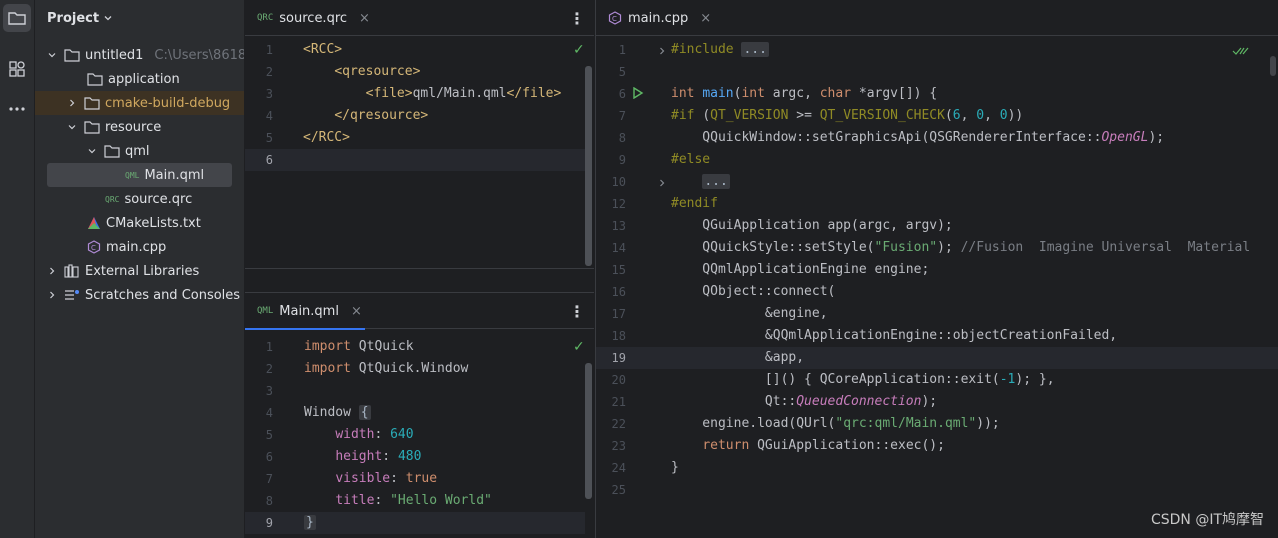 This screenshot has width=1278, height=538. I want to click on line-number: 19, so click(618, 358).